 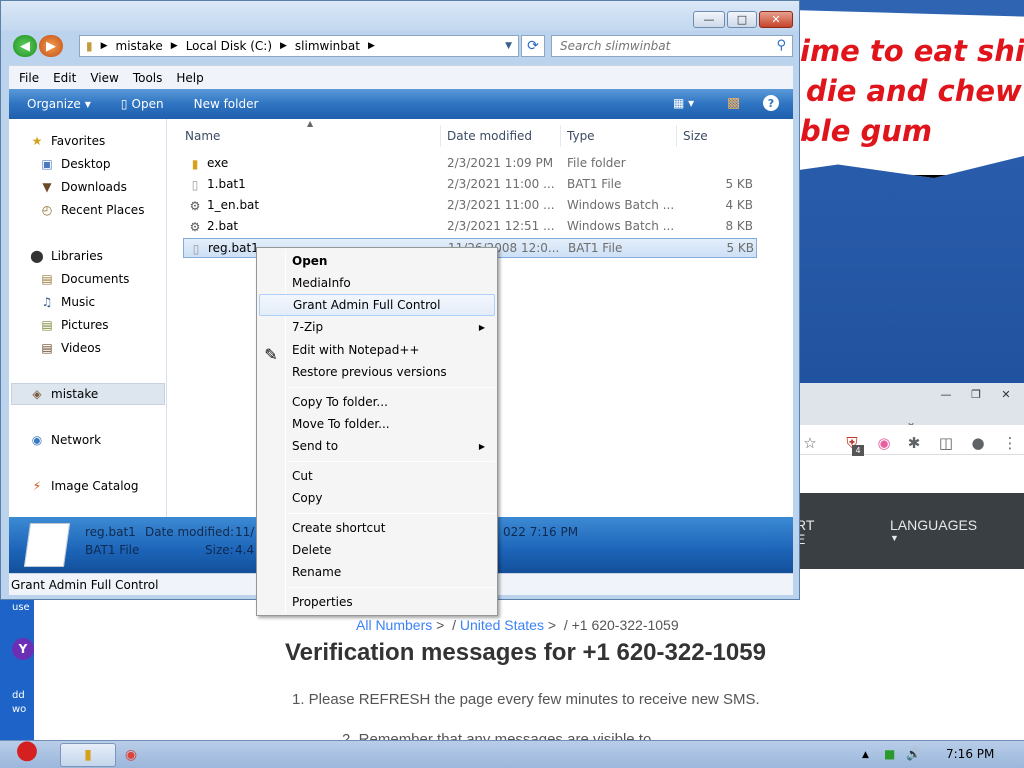 I want to click on crumb-all-numbers: All Numbers, so click(x=394, y=625).